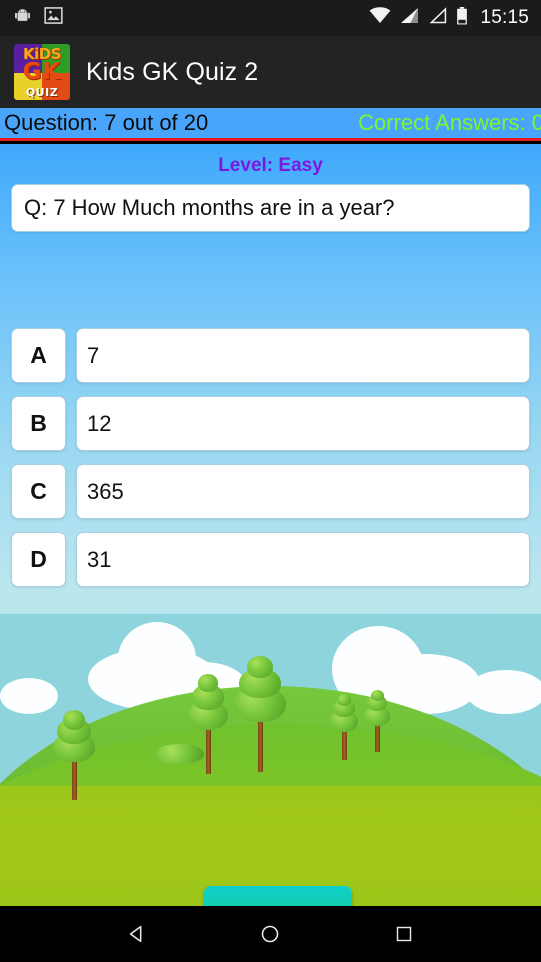 Image resolution: width=541 pixels, height=962 pixels. I want to click on wifi-icon, so click(380, 18).